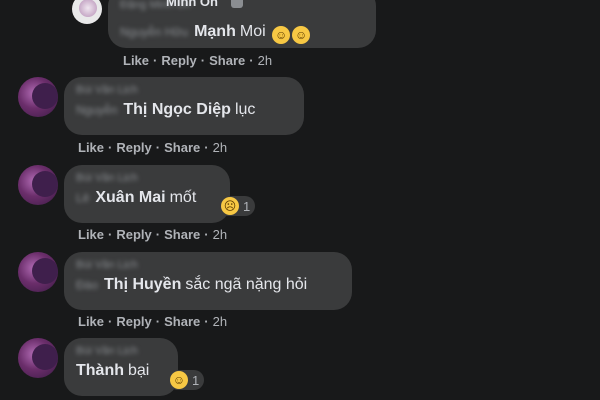 This screenshot has height=400, width=600. I want to click on tagged-name: Xuân Mai, so click(130, 197).